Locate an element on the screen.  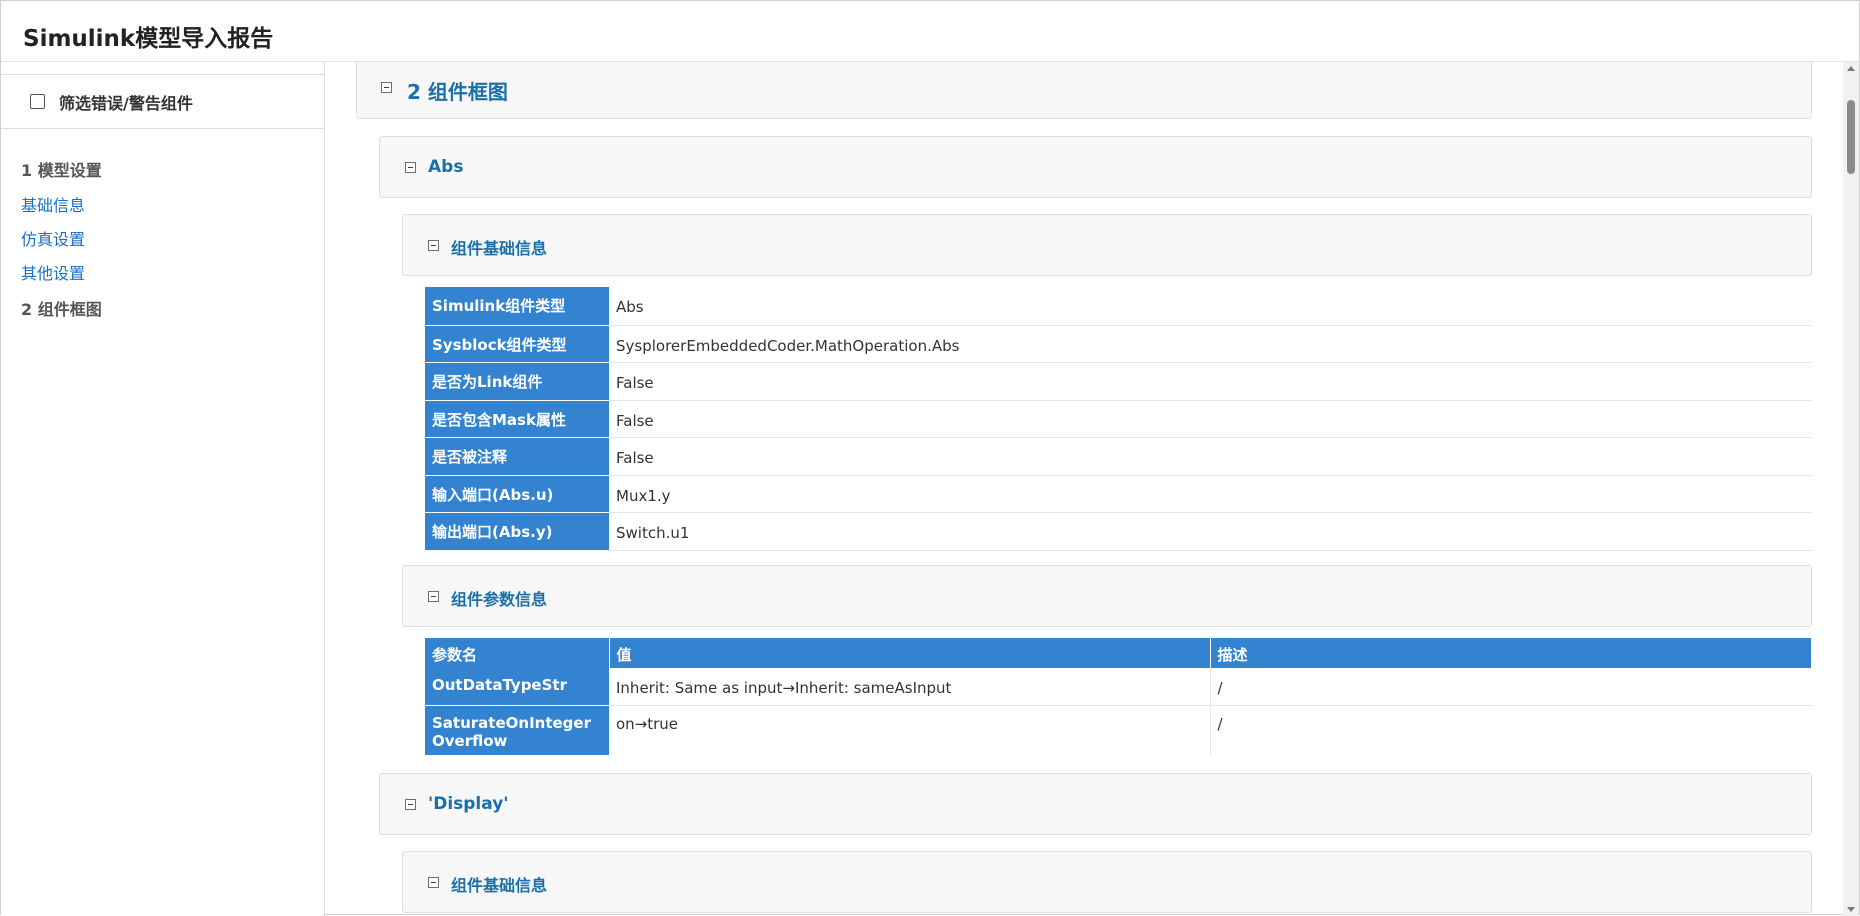
row-key: 是否包含Mask属性 is located at coordinates (517, 419).